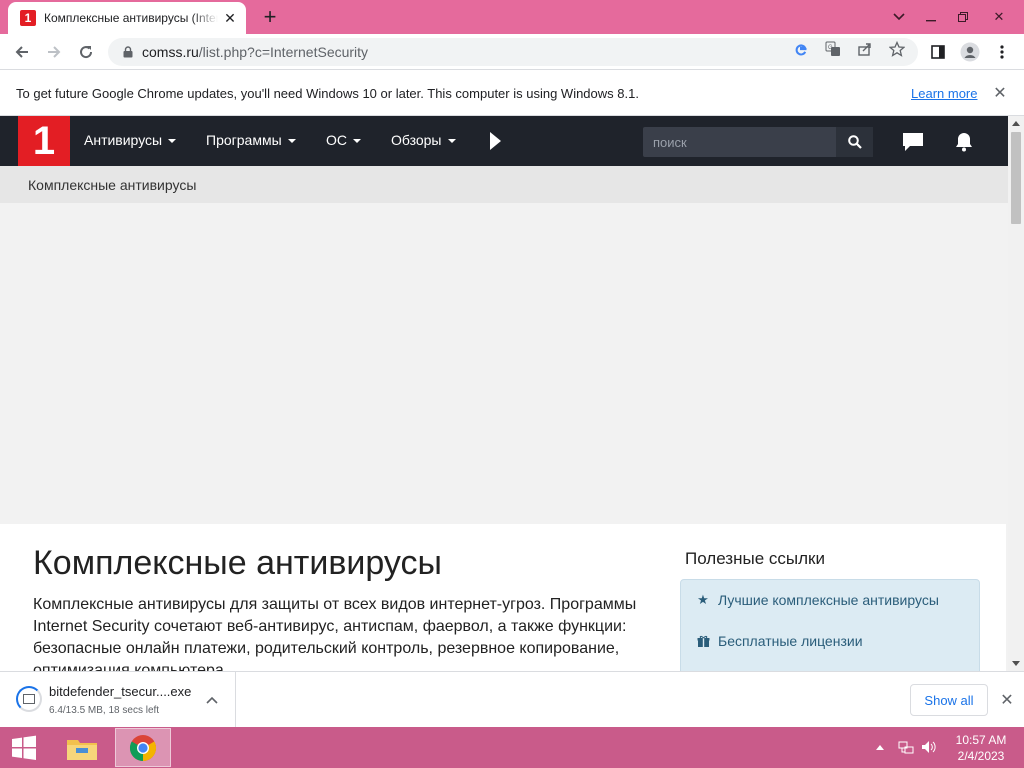 The height and width of the screenshot is (768, 1024). Describe the element at coordinates (1016, 393) in the screenshot. I see `page-scrollbar` at that location.